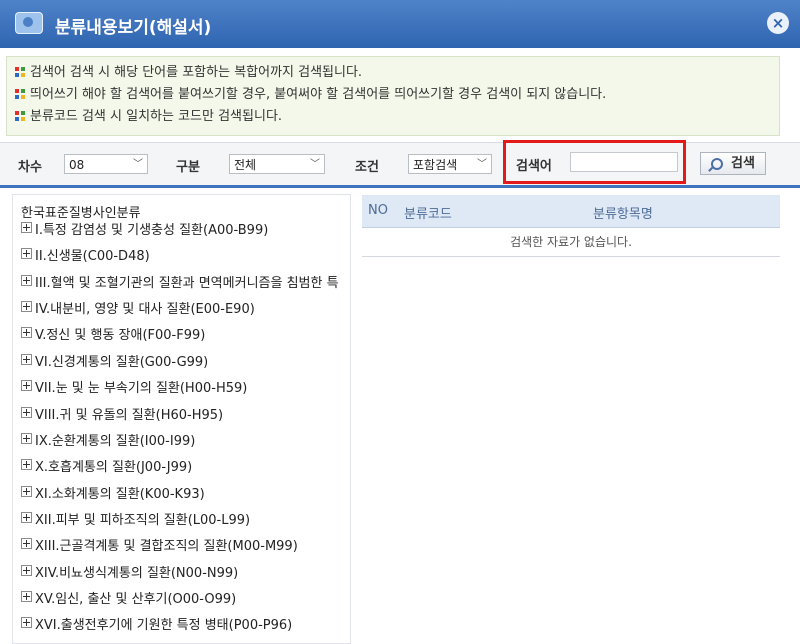  Describe the element at coordinates (277, 164) in the screenshot. I see `type-select: 전체 ﹀` at that location.